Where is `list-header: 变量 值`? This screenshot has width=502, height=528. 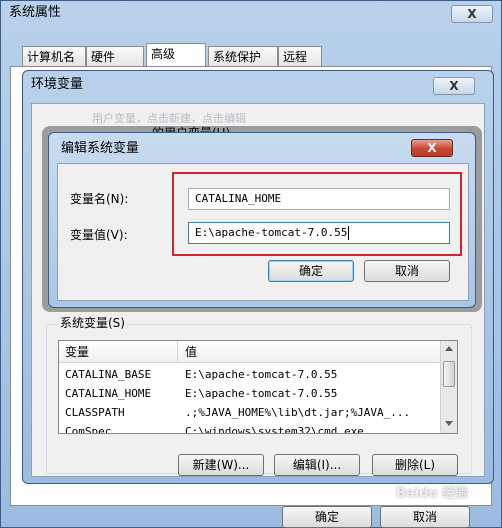 list-header: 变量 值 is located at coordinates (249, 352).